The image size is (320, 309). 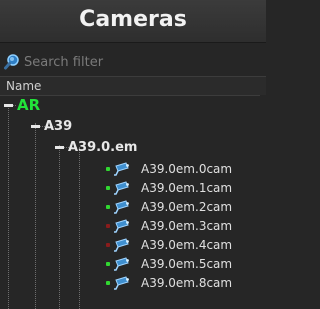 I want to click on camera-label: A39.0em.2cam, so click(x=187, y=207).